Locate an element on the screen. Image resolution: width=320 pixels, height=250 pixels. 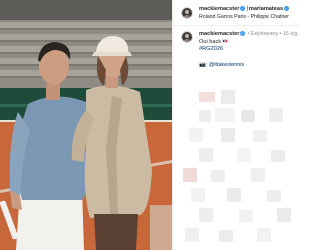
caption-author-line: mackiemacster✓ • Edytowany is located at coordinates (238, 34).